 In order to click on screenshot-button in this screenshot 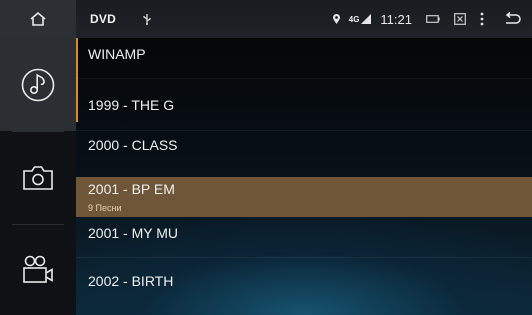, I will do `click(460, 19)`.